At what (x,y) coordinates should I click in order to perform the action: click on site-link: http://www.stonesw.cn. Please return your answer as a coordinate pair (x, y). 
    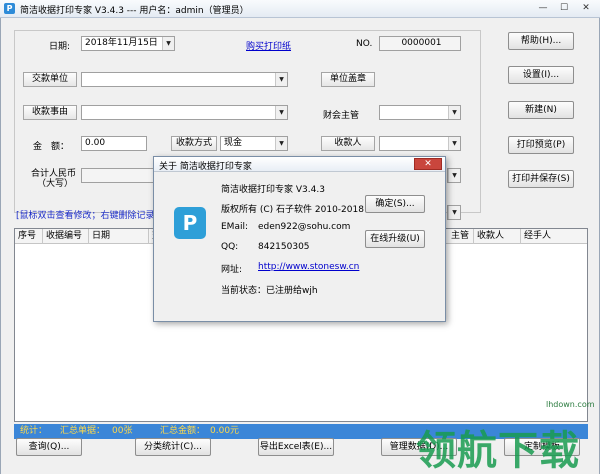
    Looking at the image, I should click on (308, 267).